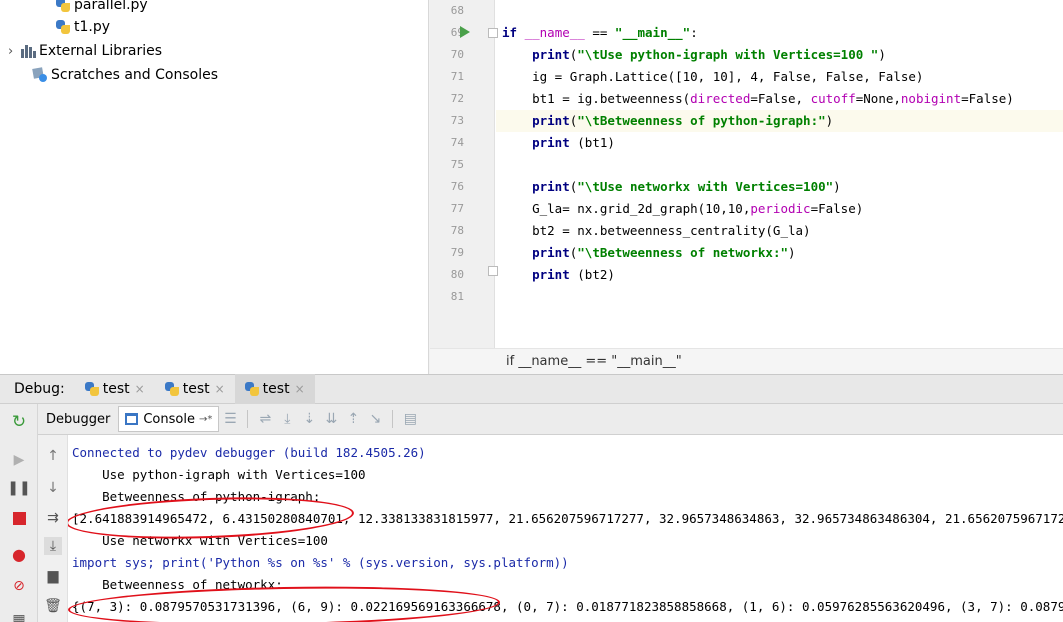 The width and height of the screenshot is (1063, 622). Describe the element at coordinates (465, 32) in the screenshot. I see `run-gutter-icon` at that location.